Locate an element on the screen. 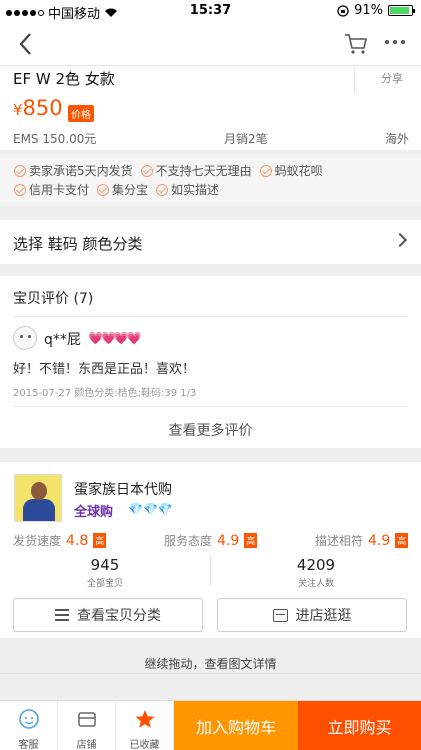  service-row: 卖家承诺5天内发货 不支持七天无理由 蚂蚁花呗 is located at coordinates (168, 170).